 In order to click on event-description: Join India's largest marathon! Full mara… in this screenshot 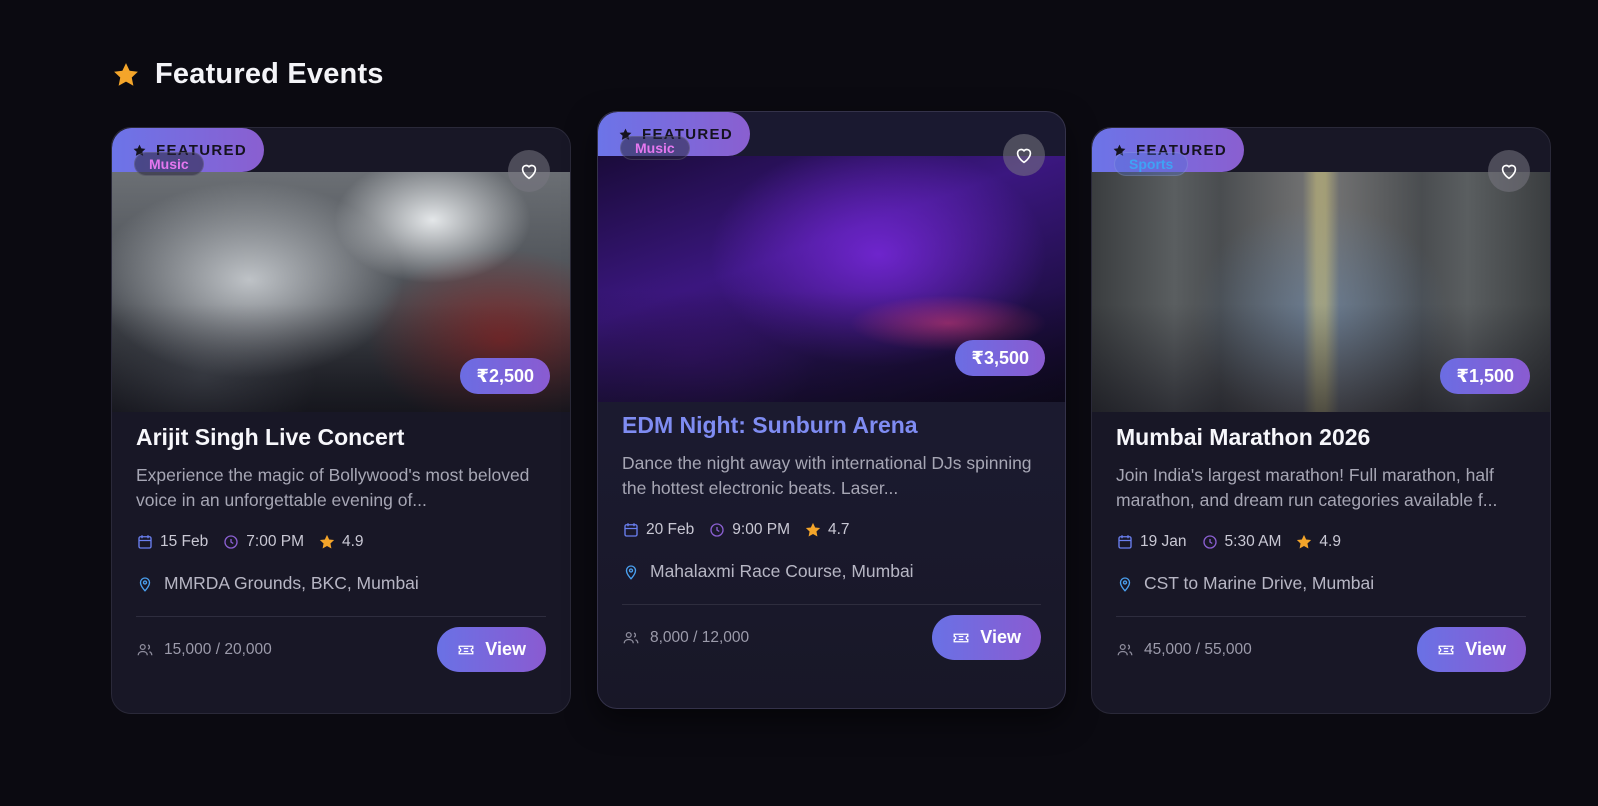, I will do `click(1307, 487)`.